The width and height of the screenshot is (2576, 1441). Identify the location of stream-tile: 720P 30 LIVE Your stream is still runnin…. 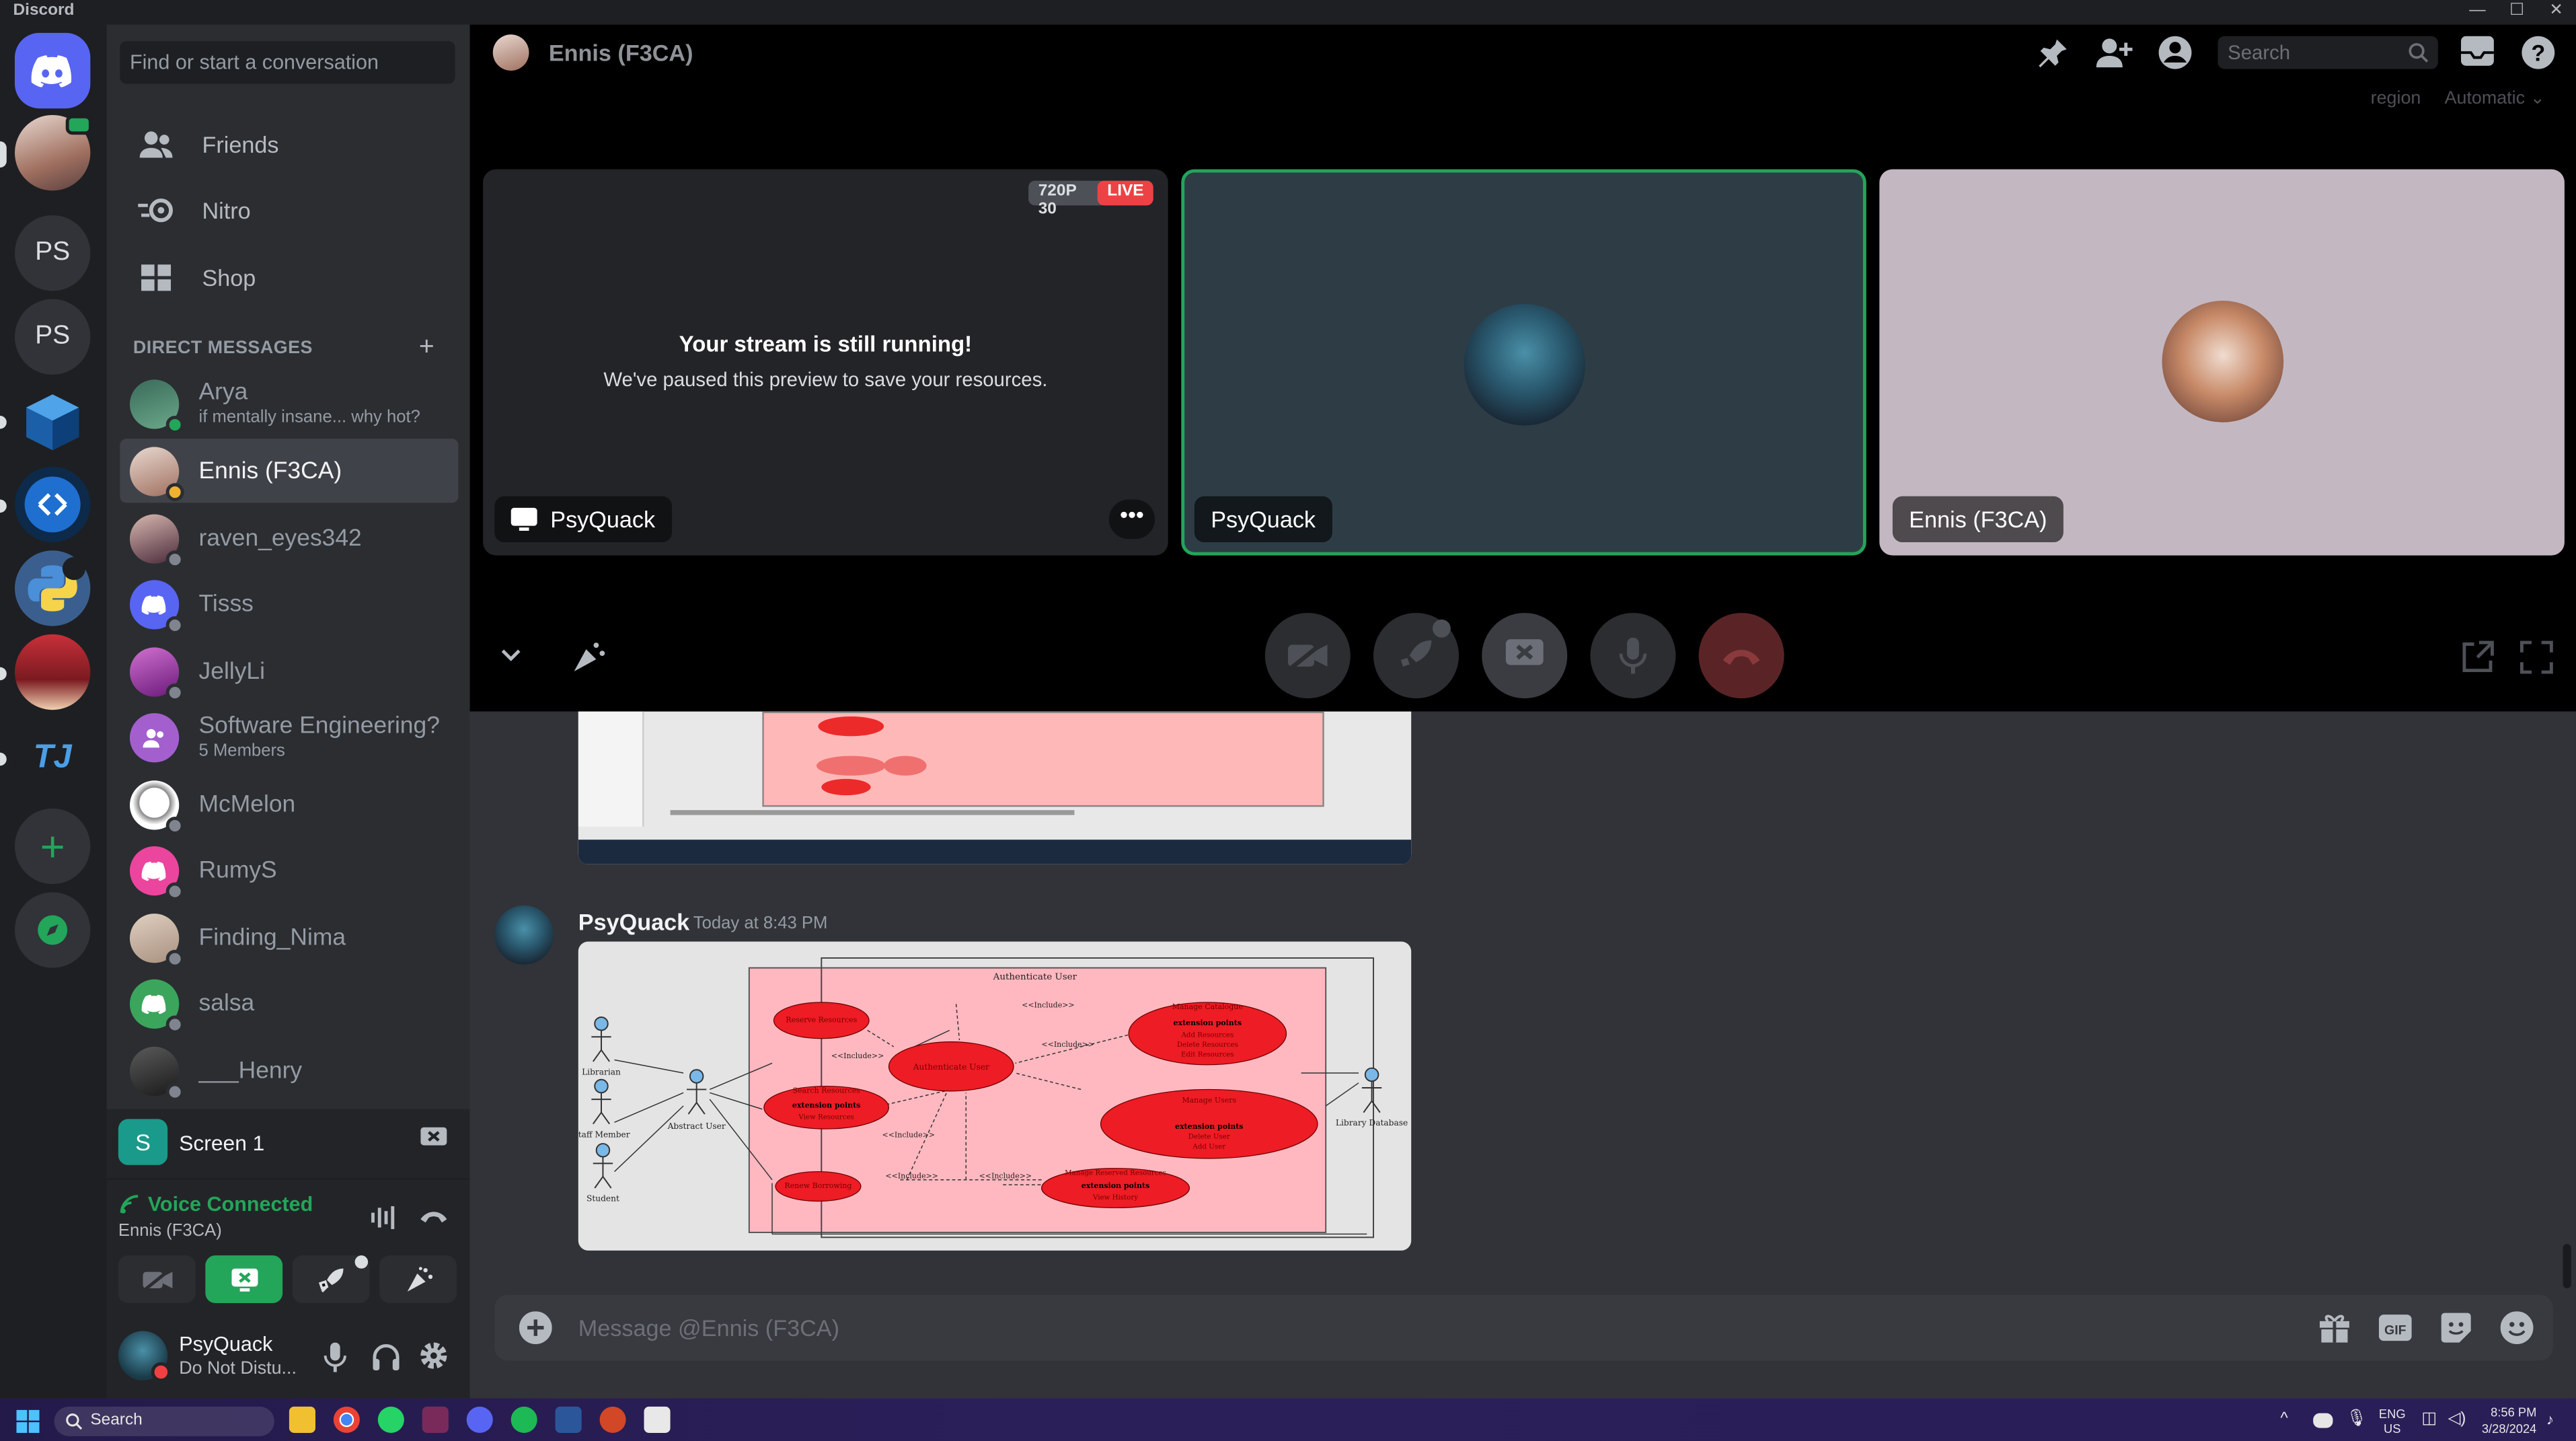
(825, 362).